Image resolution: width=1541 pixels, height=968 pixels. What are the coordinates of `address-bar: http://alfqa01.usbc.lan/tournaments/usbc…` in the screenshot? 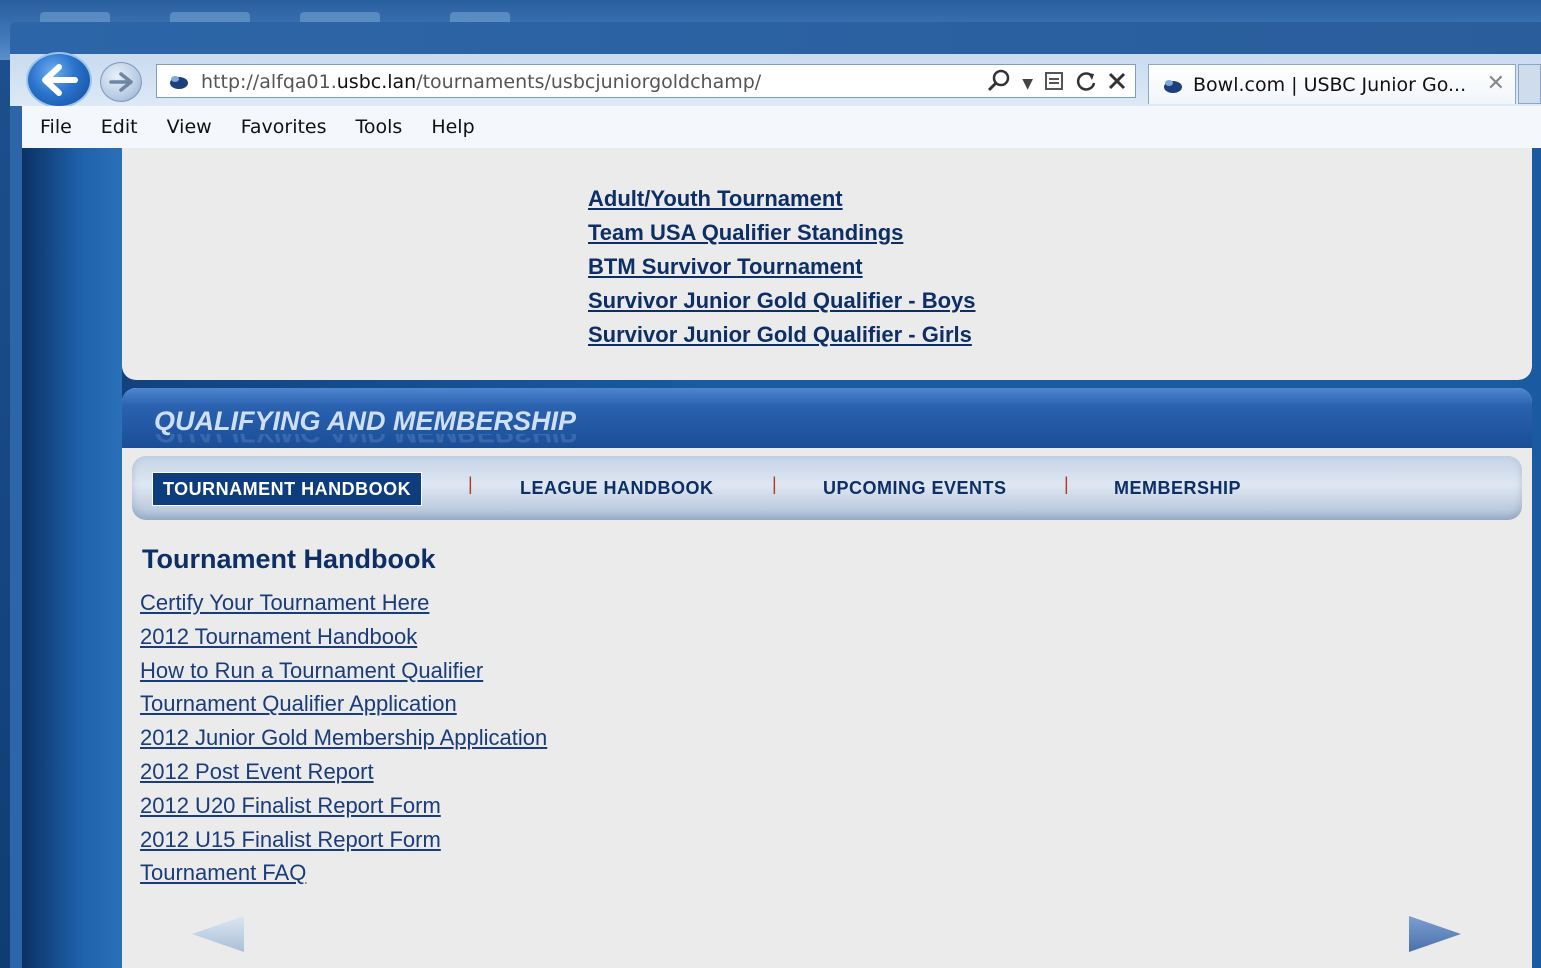 It's located at (646, 81).